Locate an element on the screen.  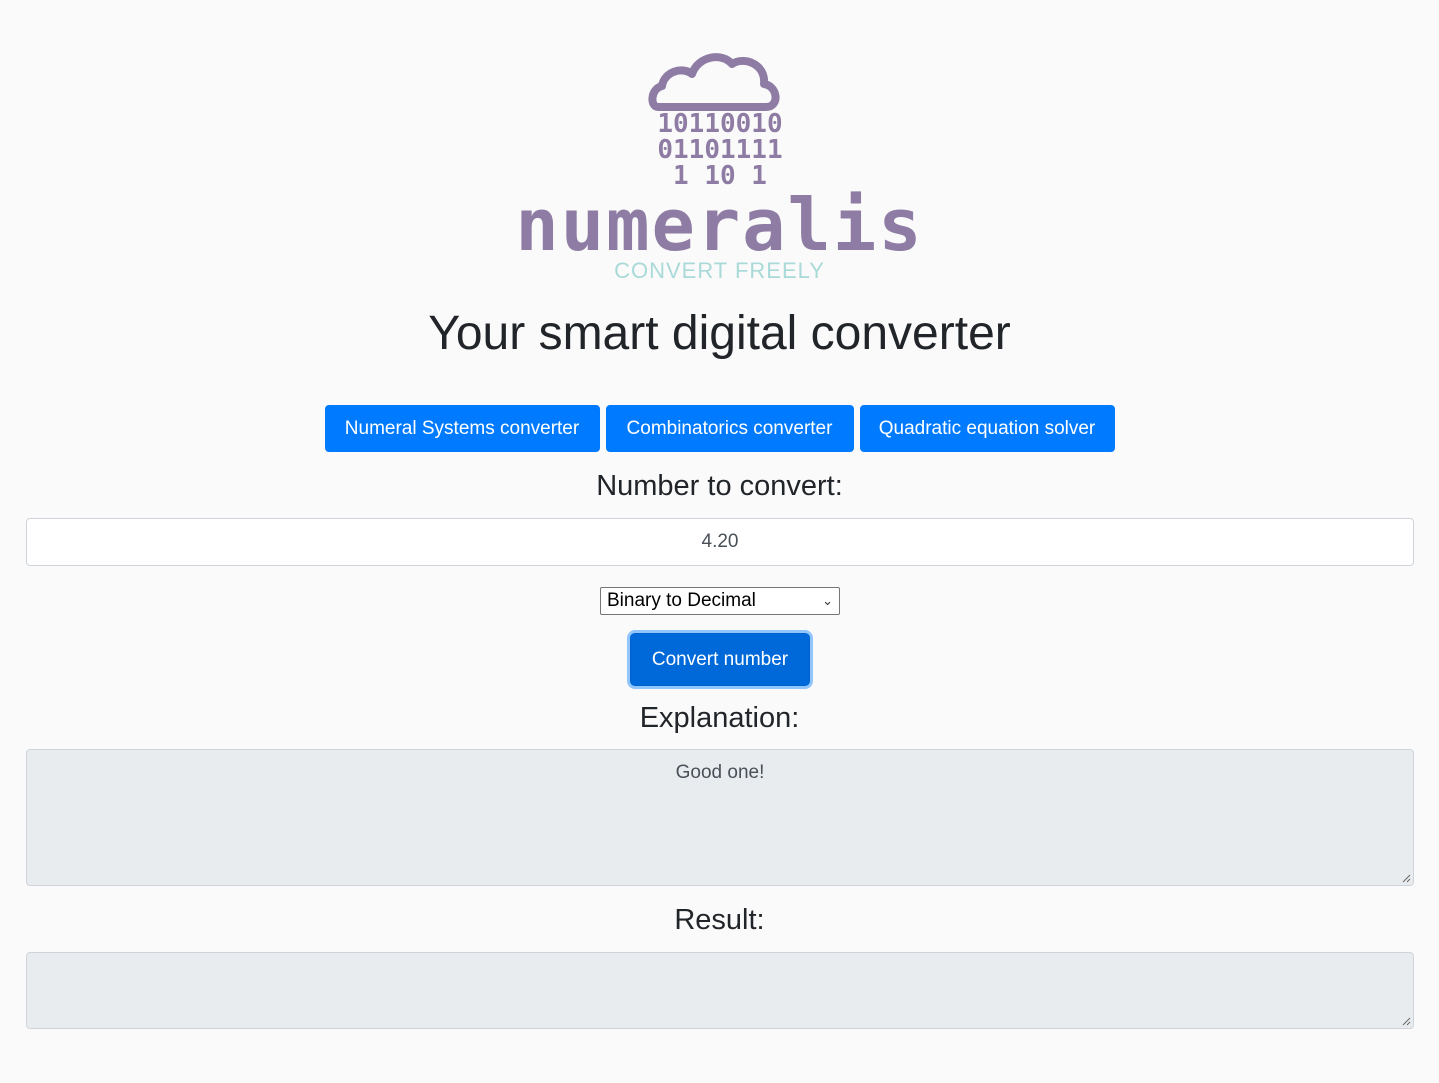
cloud-binary-icon: 10110010 01101111 1 10 1 is located at coordinates (715, 122).